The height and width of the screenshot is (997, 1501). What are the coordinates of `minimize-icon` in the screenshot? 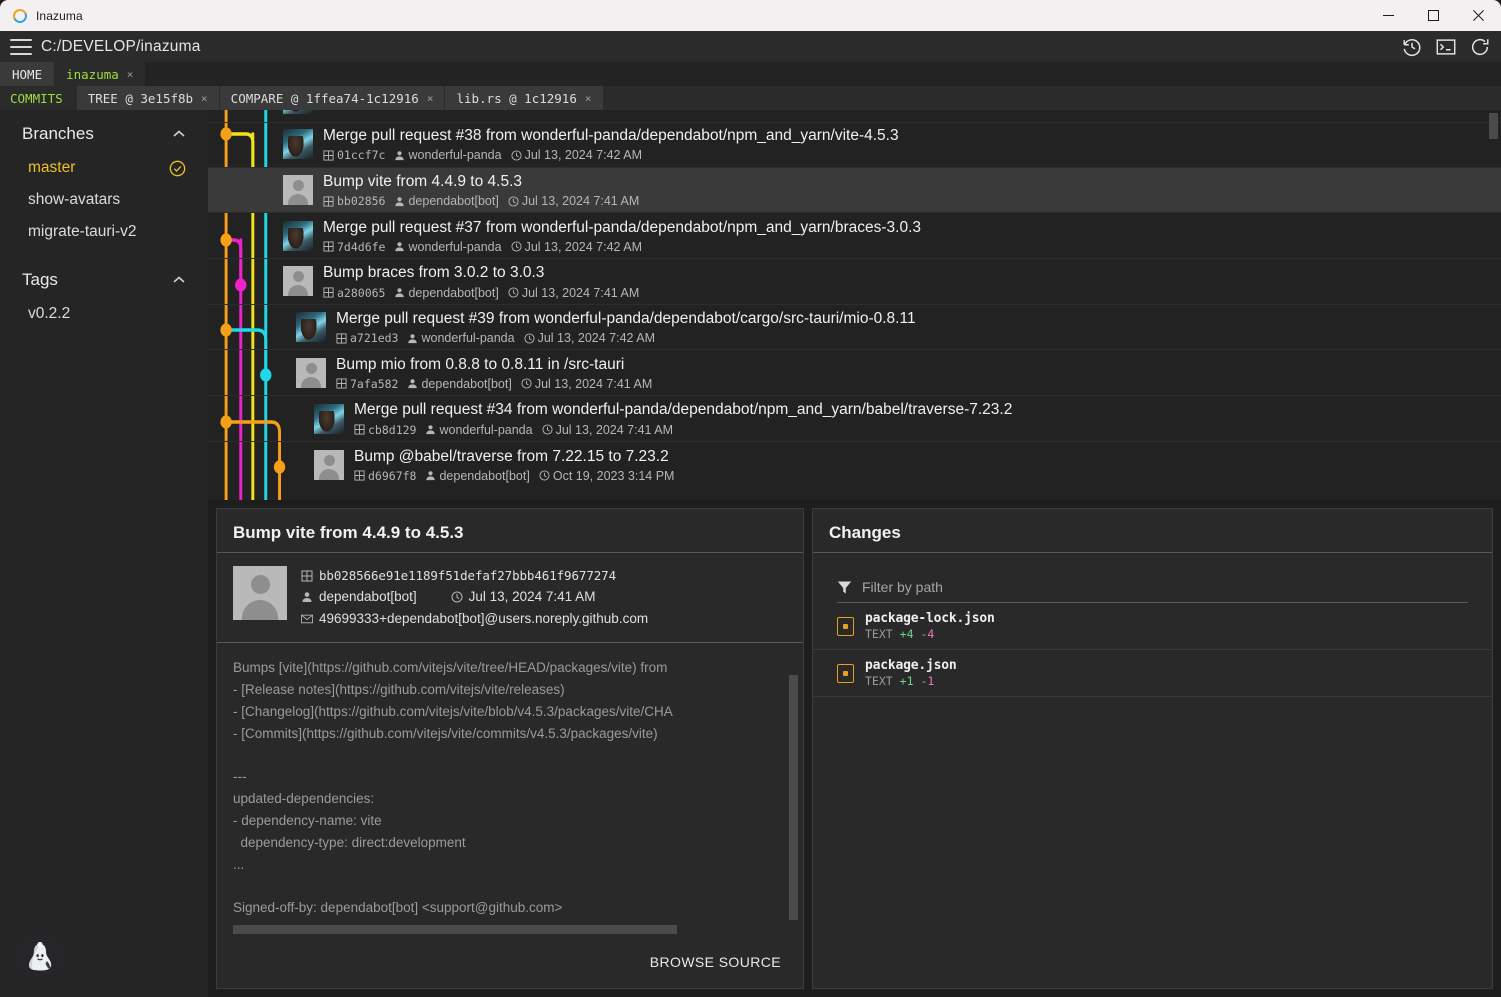 It's located at (1388, 15).